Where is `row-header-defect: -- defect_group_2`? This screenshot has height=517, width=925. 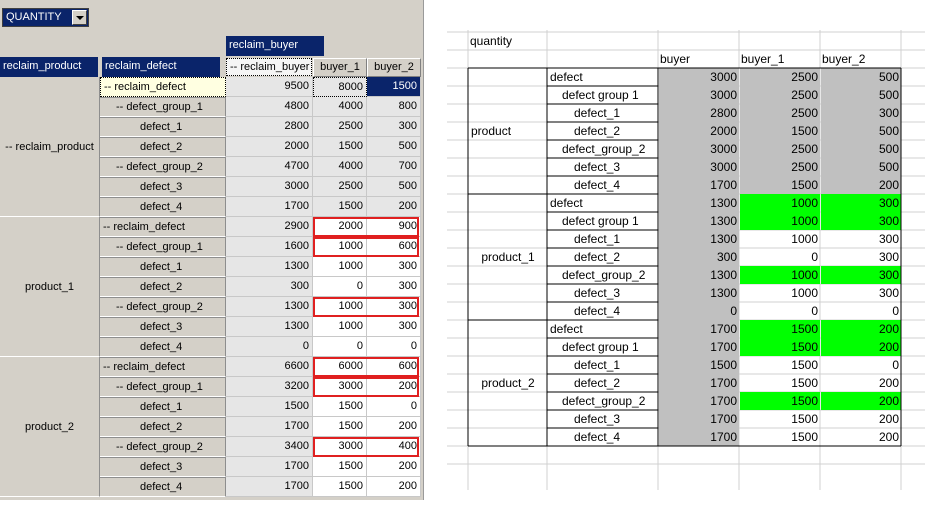
row-header-defect: -- defect_group_2 is located at coordinates (163, 167).